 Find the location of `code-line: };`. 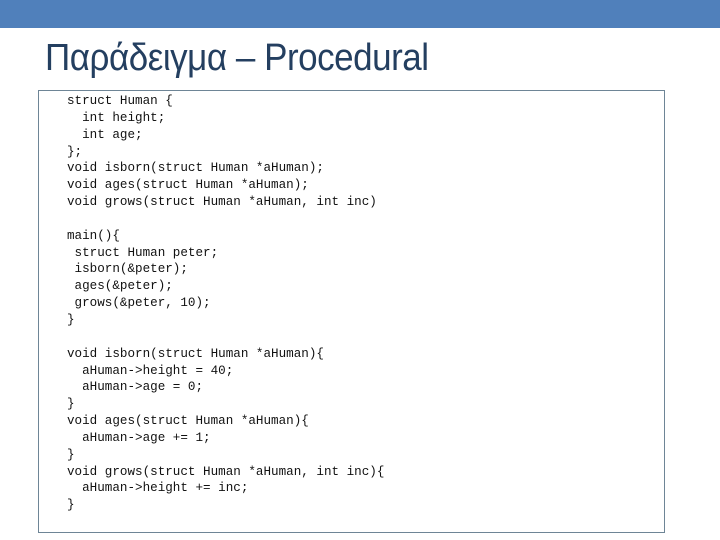

code-line: }; is located at coordinates (75, 151).